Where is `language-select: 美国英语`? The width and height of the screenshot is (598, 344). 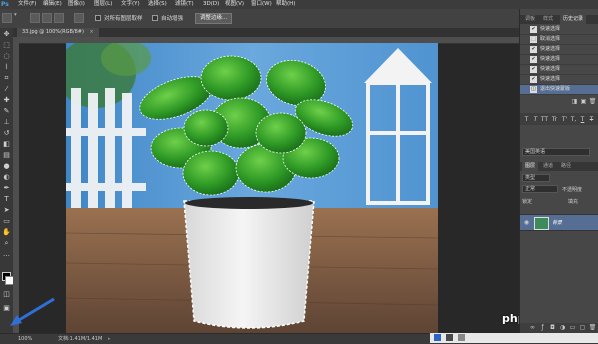
language-select: 美国英语 is located at coordinates (556, 152).